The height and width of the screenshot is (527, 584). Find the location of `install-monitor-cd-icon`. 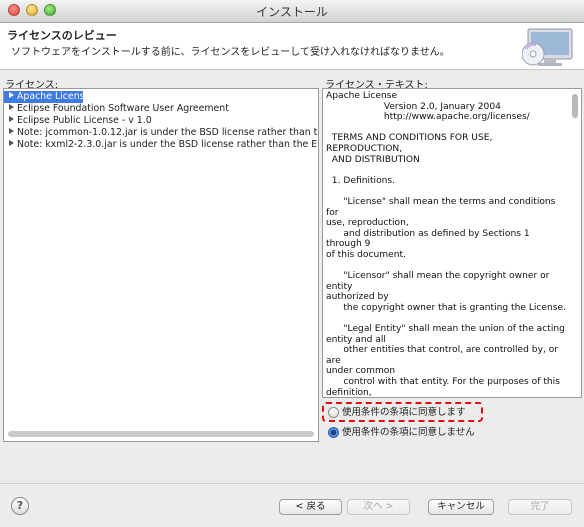

install-monitor-cd-icon is located at coordinates (547, 47).